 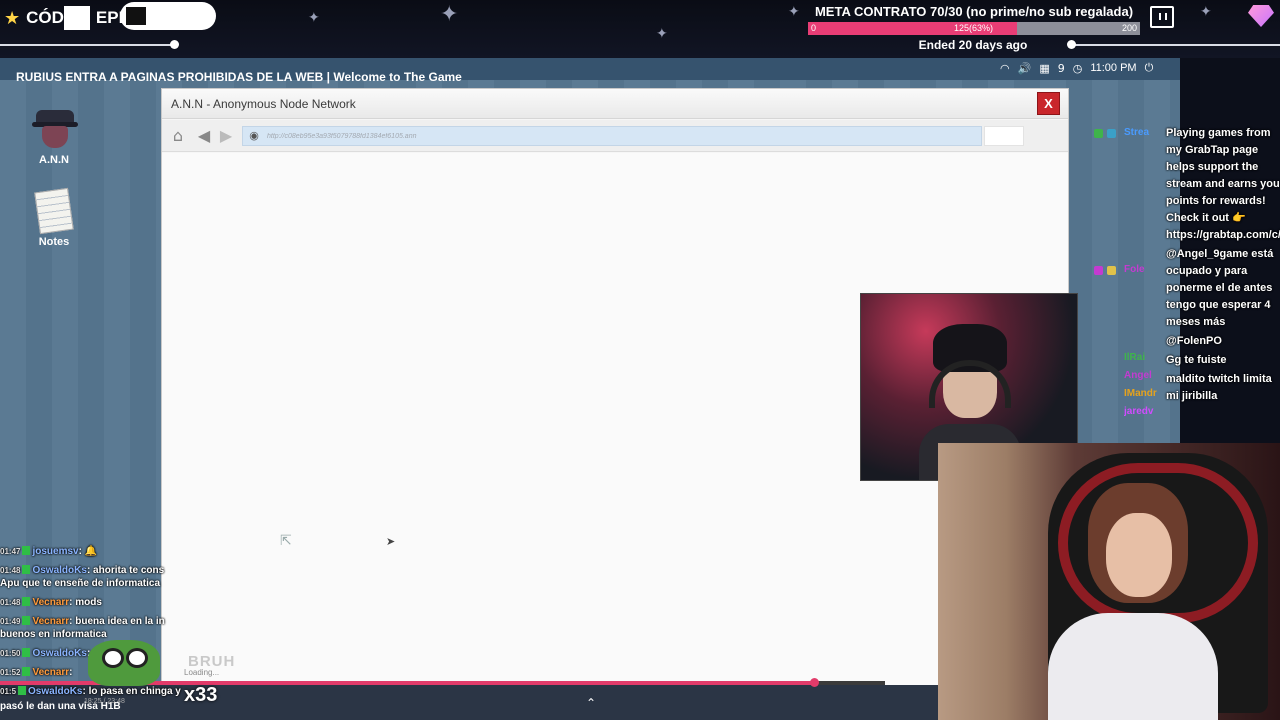 What do you see at coordinates (1137, 132) in the screenshot?
I see `chat-user: Strea` at bounding box center [1137, 132].